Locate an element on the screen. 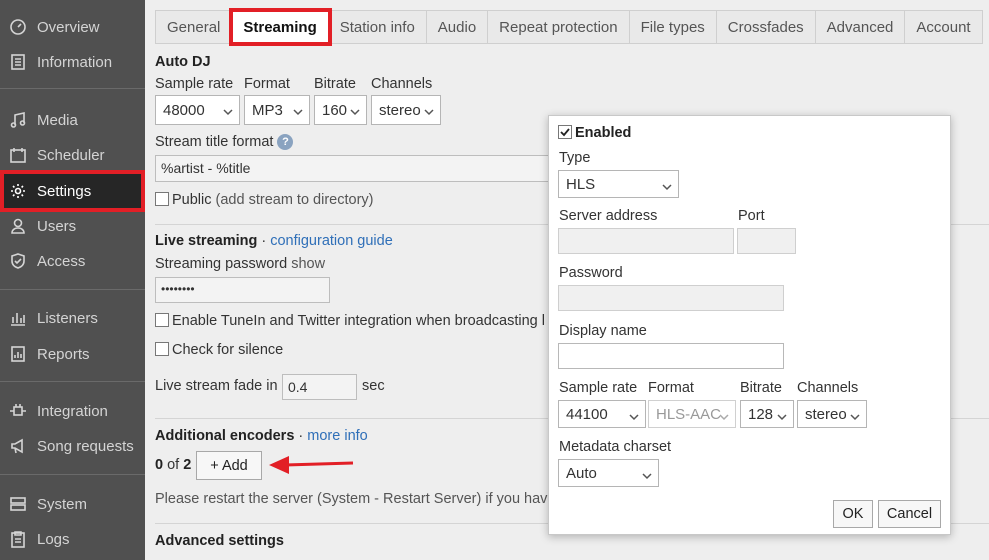  sidebar-item-users: Users is located at coordinates (72, 226).